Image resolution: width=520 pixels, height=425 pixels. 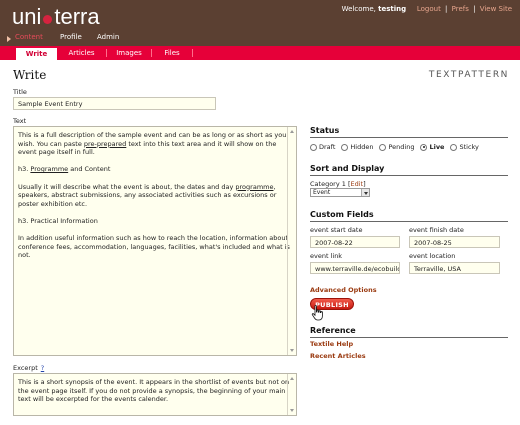 I want to click on event-link-input: www.terraville.de/ecobuildir, so click(x=355, y=268).